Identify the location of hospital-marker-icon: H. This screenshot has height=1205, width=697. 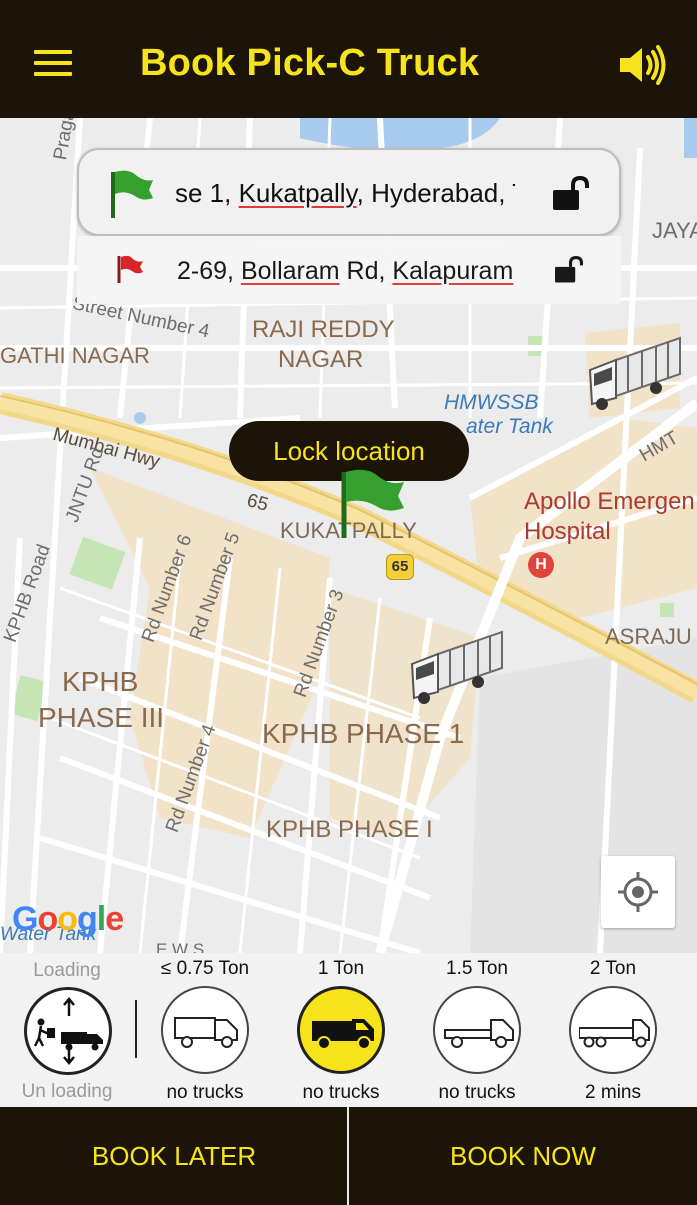
(541, 565).